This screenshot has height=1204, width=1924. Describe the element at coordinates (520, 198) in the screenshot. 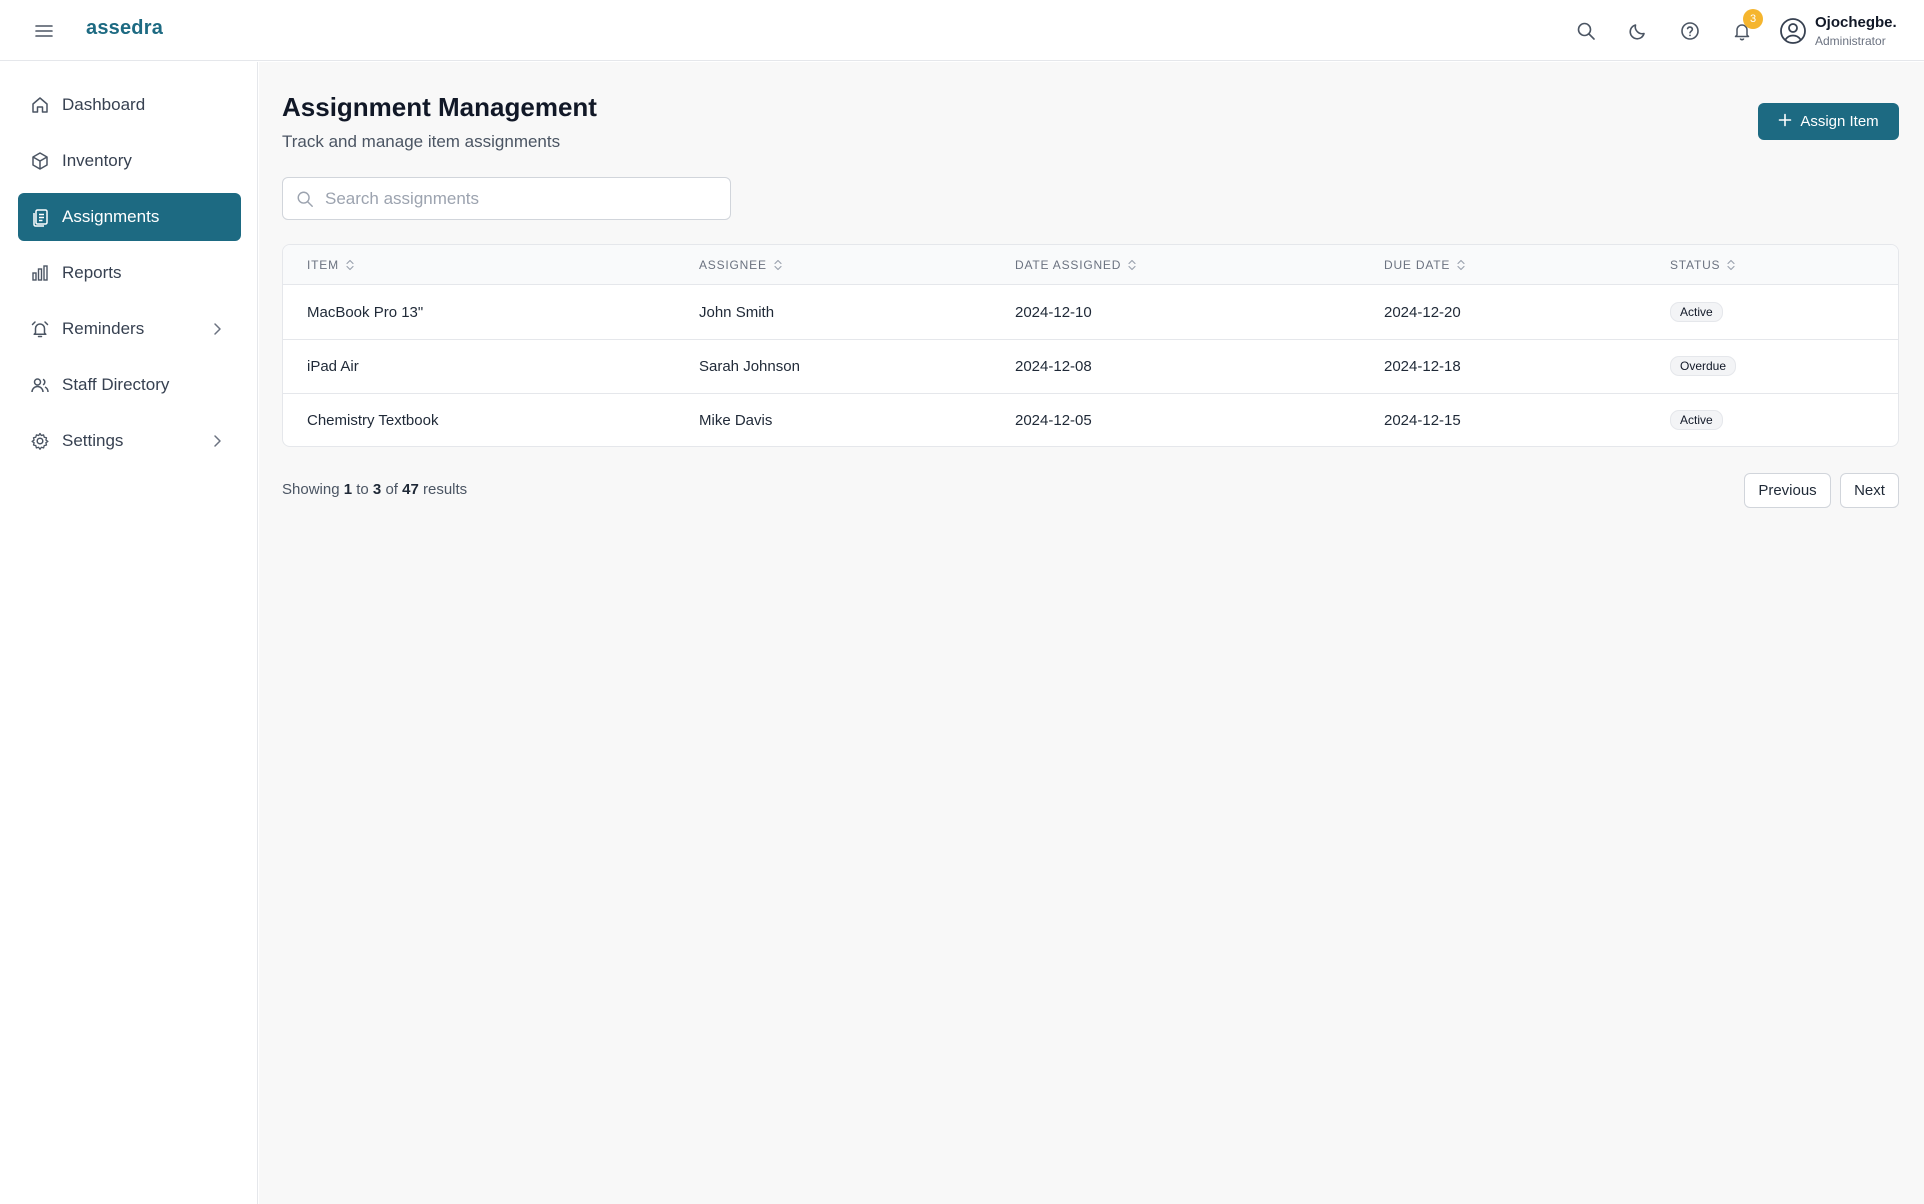

I see `search-input` at that location.